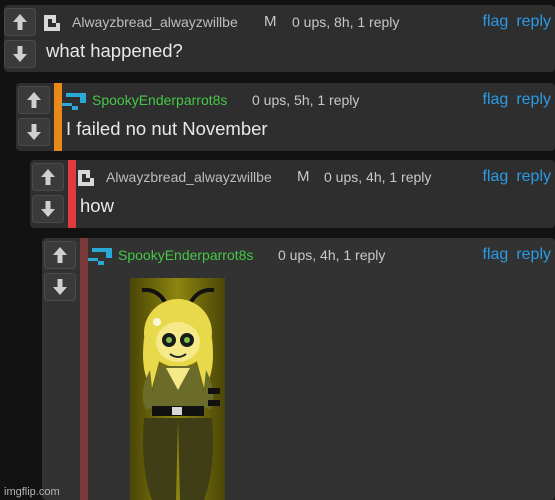 Image resolution: width=555 pixels, height=500 pixels. What do you see at coordinates (114, 50) in the screenshot?
I see `comment-text: what happened?` at bounding box center [114, 50].